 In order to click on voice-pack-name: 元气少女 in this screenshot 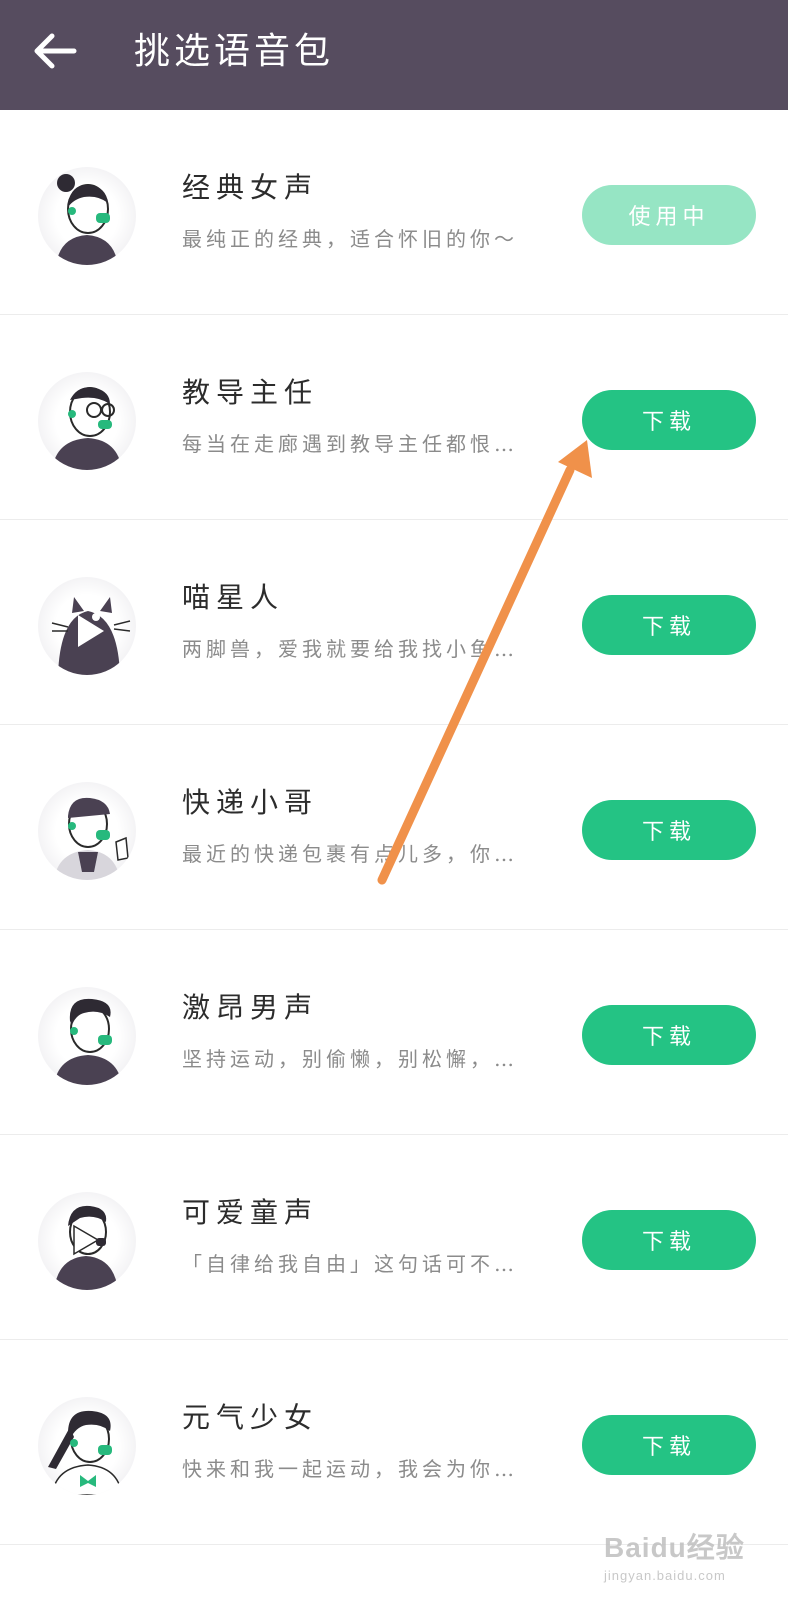, I will do `click(250, 1417)`.